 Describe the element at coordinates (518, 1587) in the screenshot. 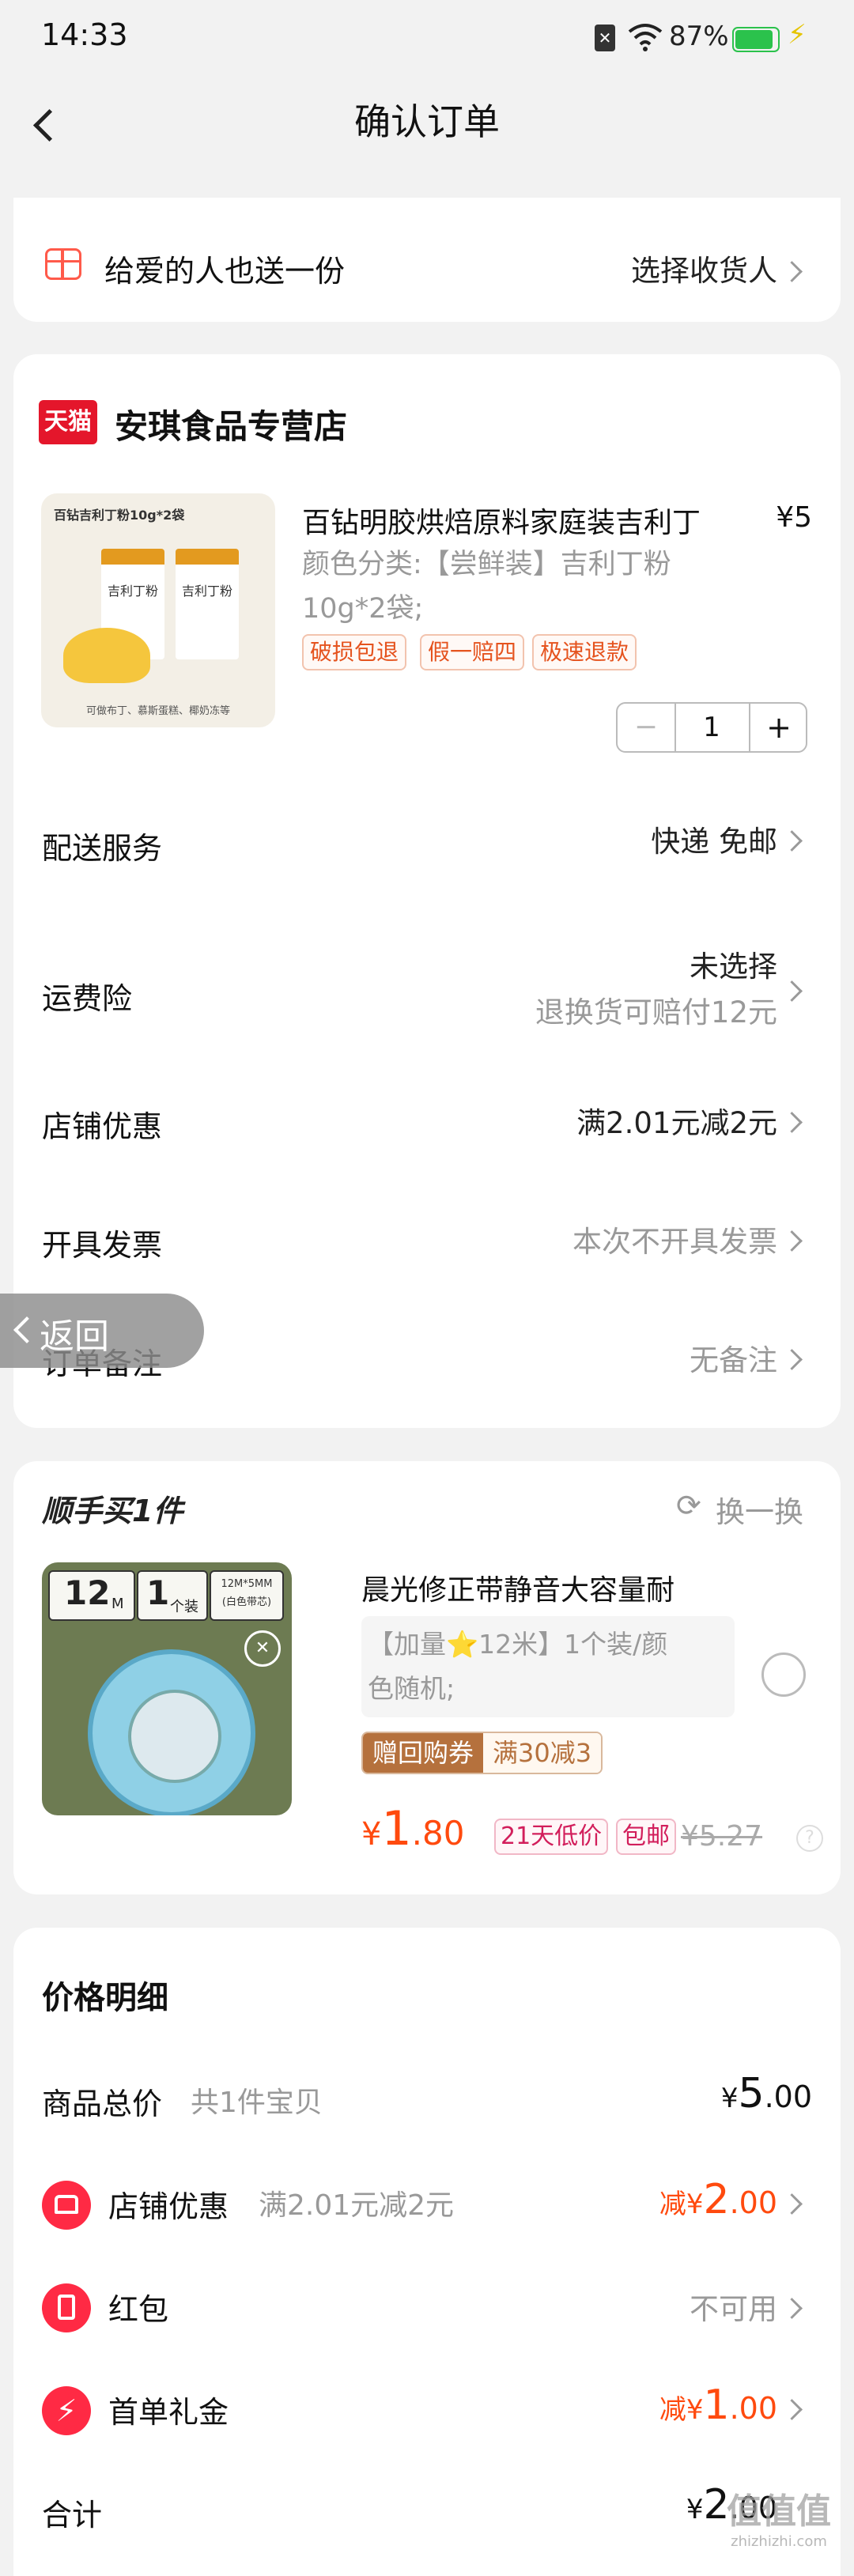

I see `addon-product-title: 晨光修正带静音大容量耐` at that location.